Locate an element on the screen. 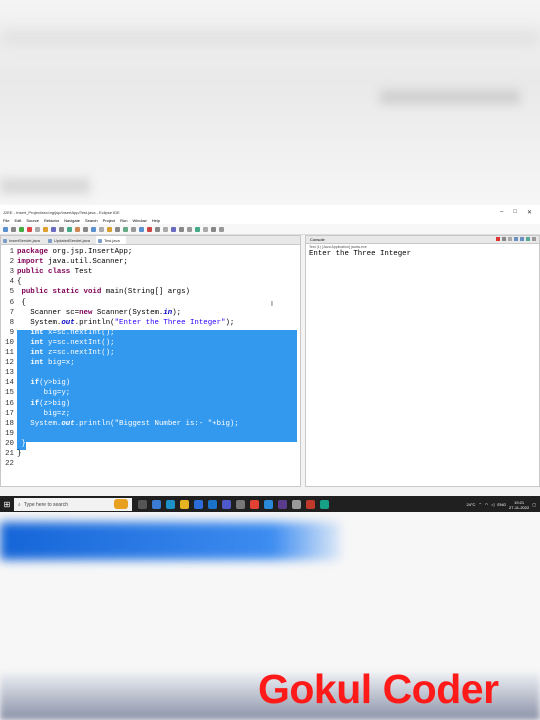 This screenshot has width=540, height=720. code-line: 1 package org.jsp.InsertApp; is located at coordinates (151, 252).